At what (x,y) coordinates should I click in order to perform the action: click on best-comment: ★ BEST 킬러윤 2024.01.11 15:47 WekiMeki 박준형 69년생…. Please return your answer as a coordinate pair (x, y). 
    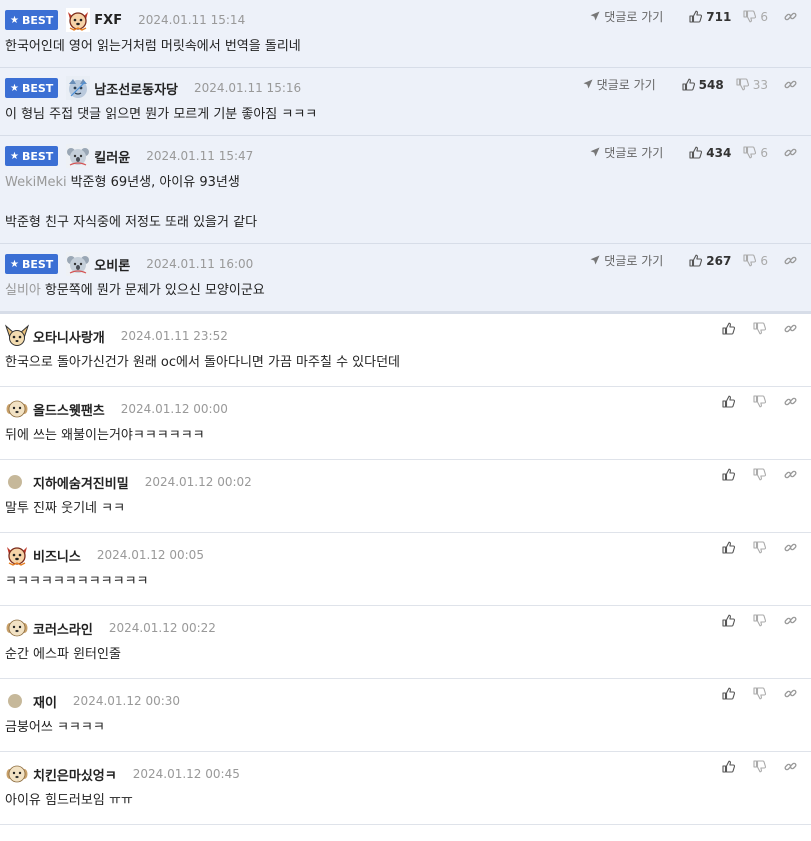
    Looking at the image, I should click on (405, 190).